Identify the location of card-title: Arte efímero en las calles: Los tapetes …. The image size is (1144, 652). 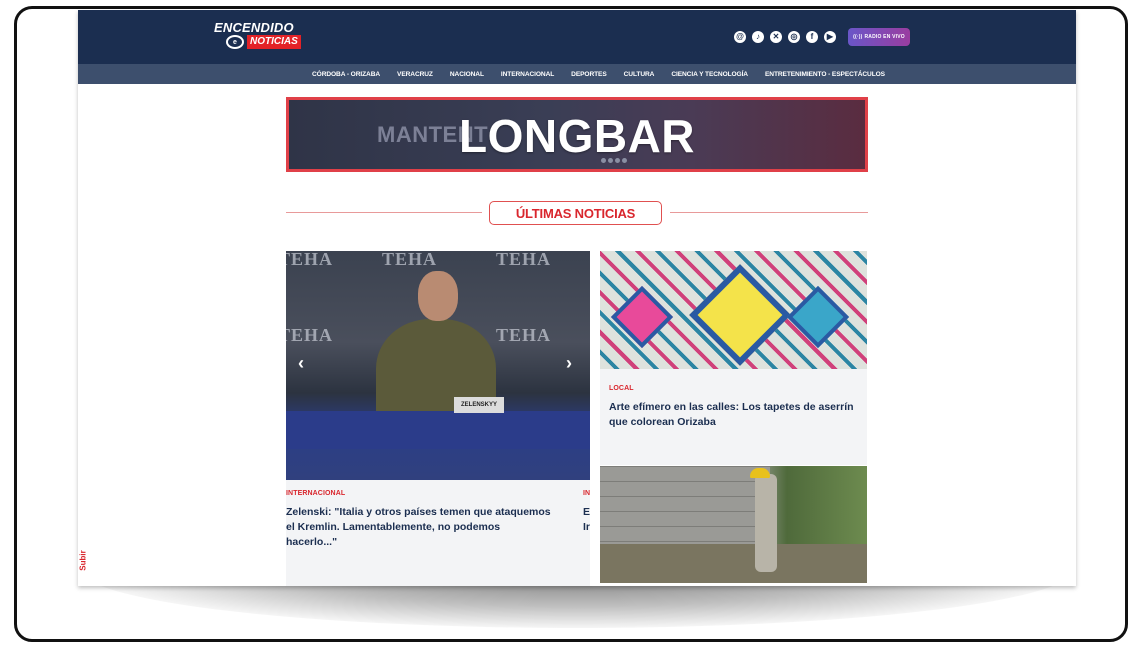
(734, 415).